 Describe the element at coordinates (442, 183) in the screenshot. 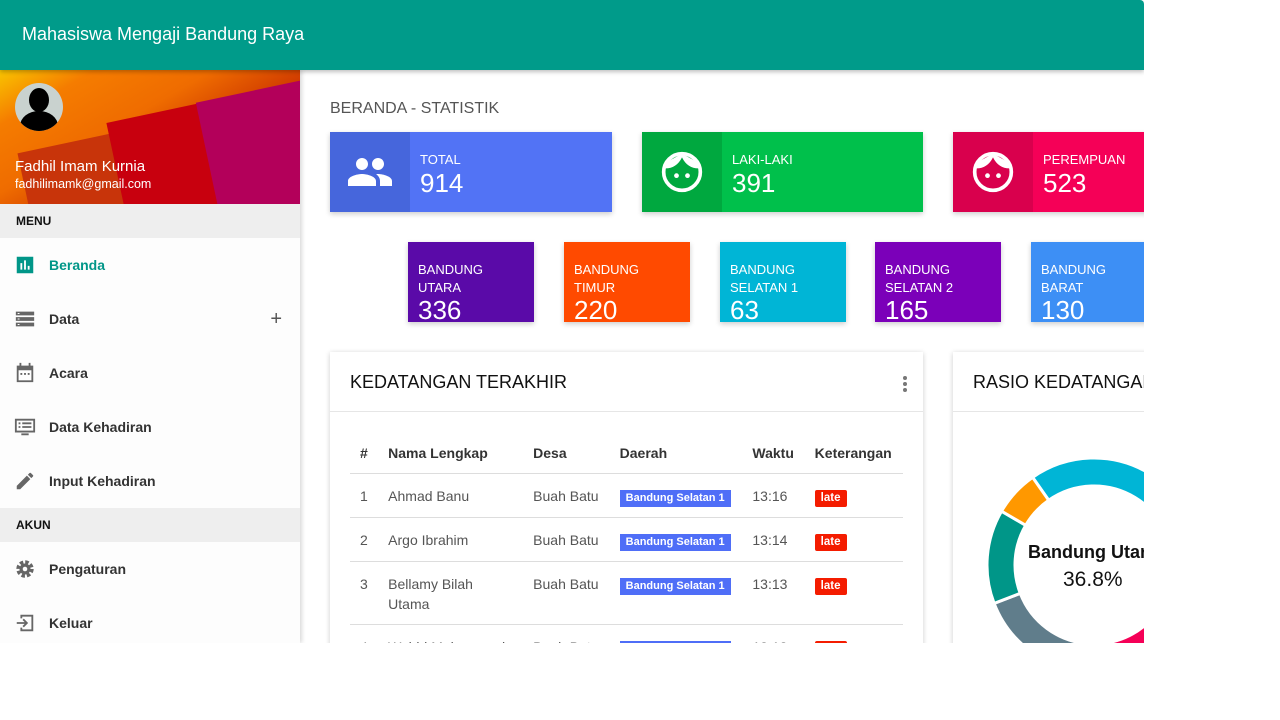

I see `stat-value: 914` at that location.